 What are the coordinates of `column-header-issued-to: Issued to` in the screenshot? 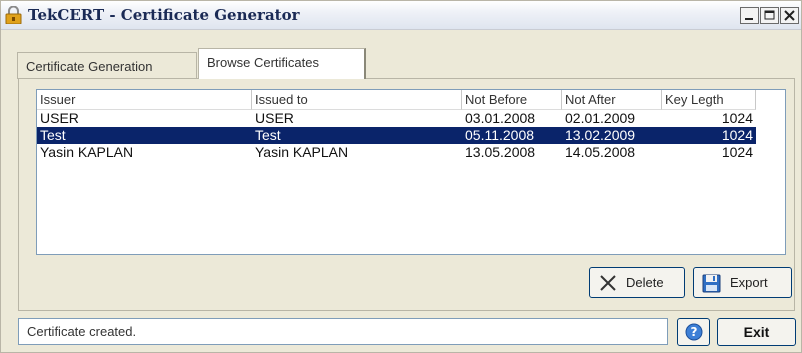 It's located at (357, 100).